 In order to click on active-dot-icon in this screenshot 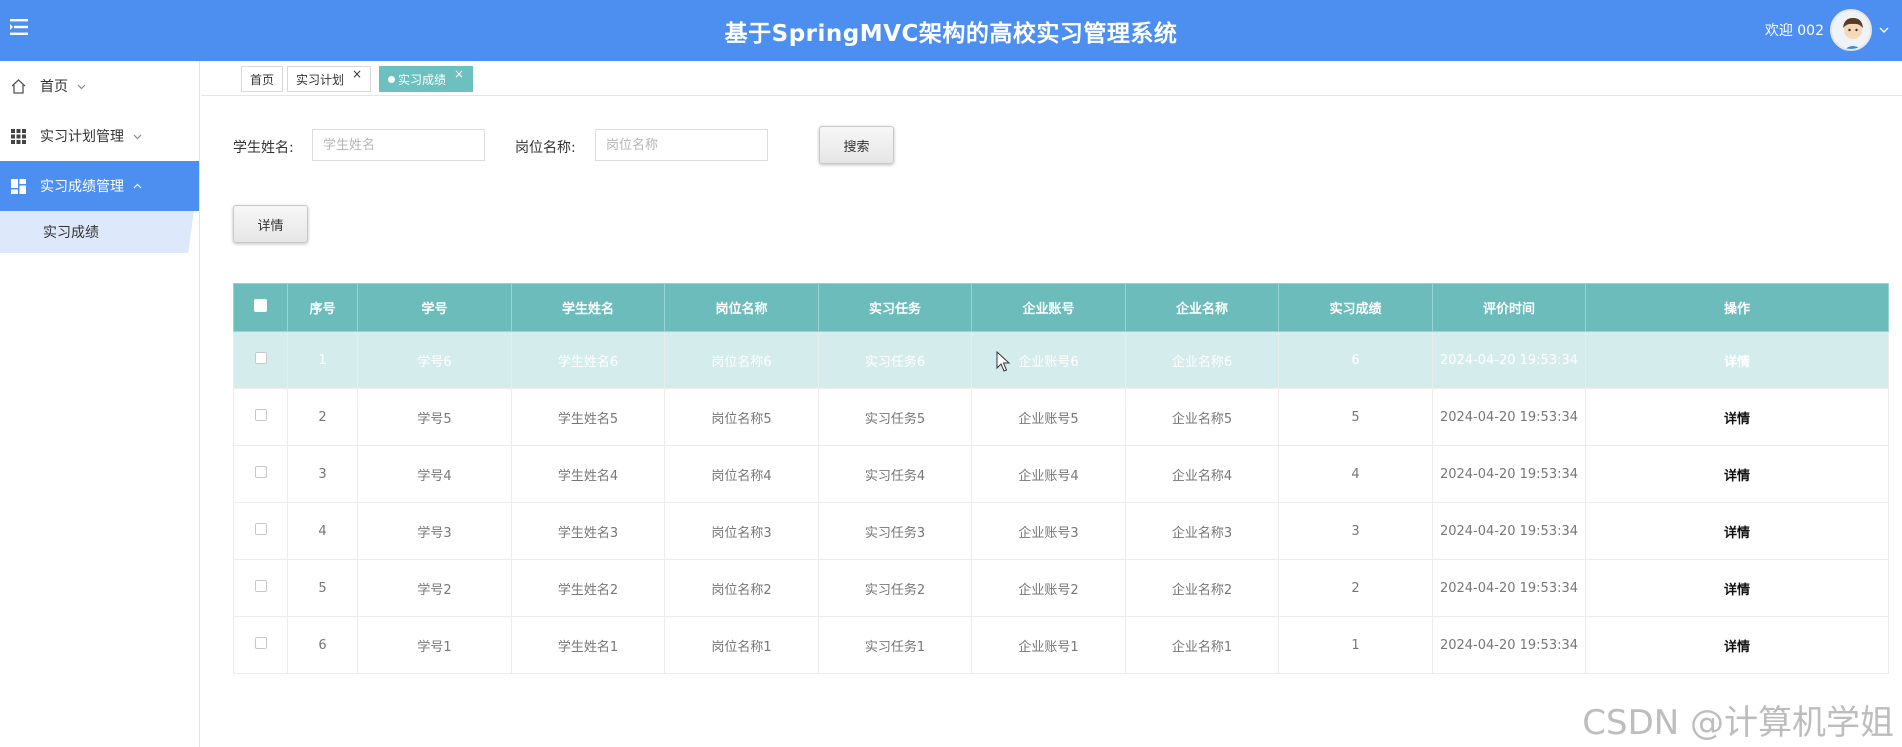, I will do `click(391, 79)`.